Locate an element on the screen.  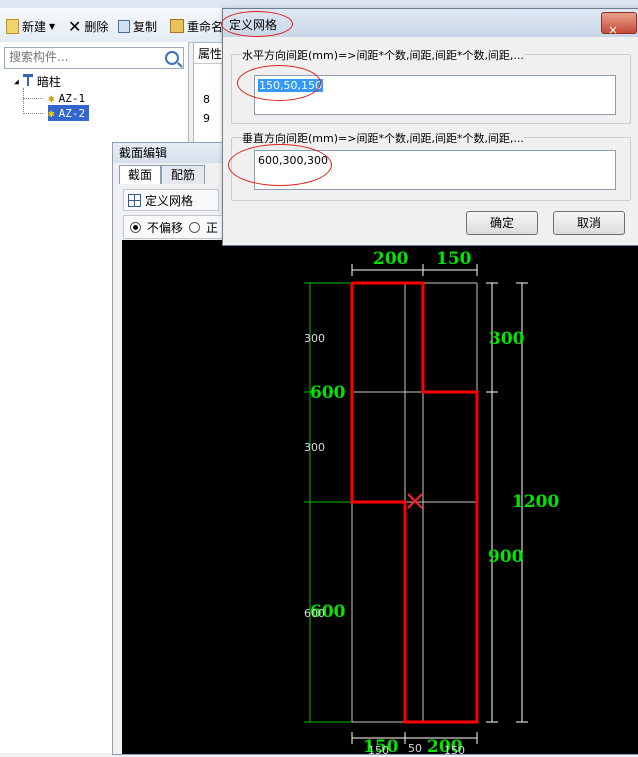
tree-root-node: ◢ 暗柱 is located at coordinates (37, 81).